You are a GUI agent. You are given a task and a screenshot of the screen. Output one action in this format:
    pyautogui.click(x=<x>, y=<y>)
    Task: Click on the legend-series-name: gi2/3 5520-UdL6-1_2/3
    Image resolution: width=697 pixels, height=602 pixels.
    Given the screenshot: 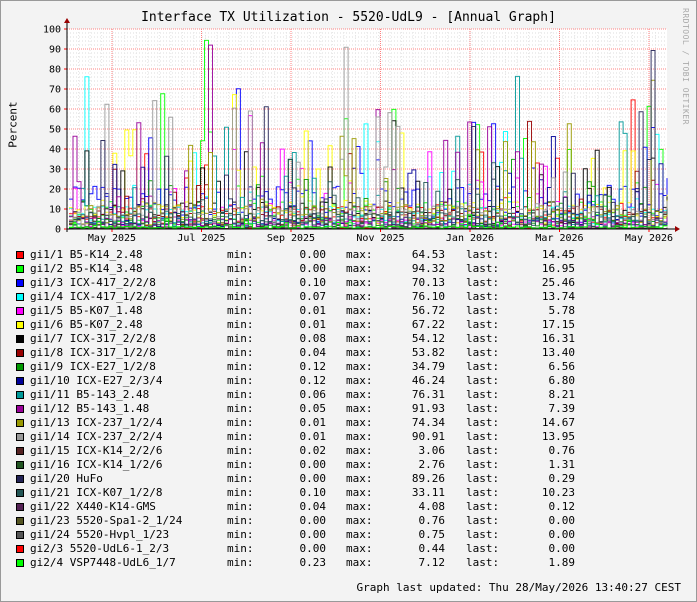 What is the action you would take?
    pyautogui.click(x=100, y=548)
    